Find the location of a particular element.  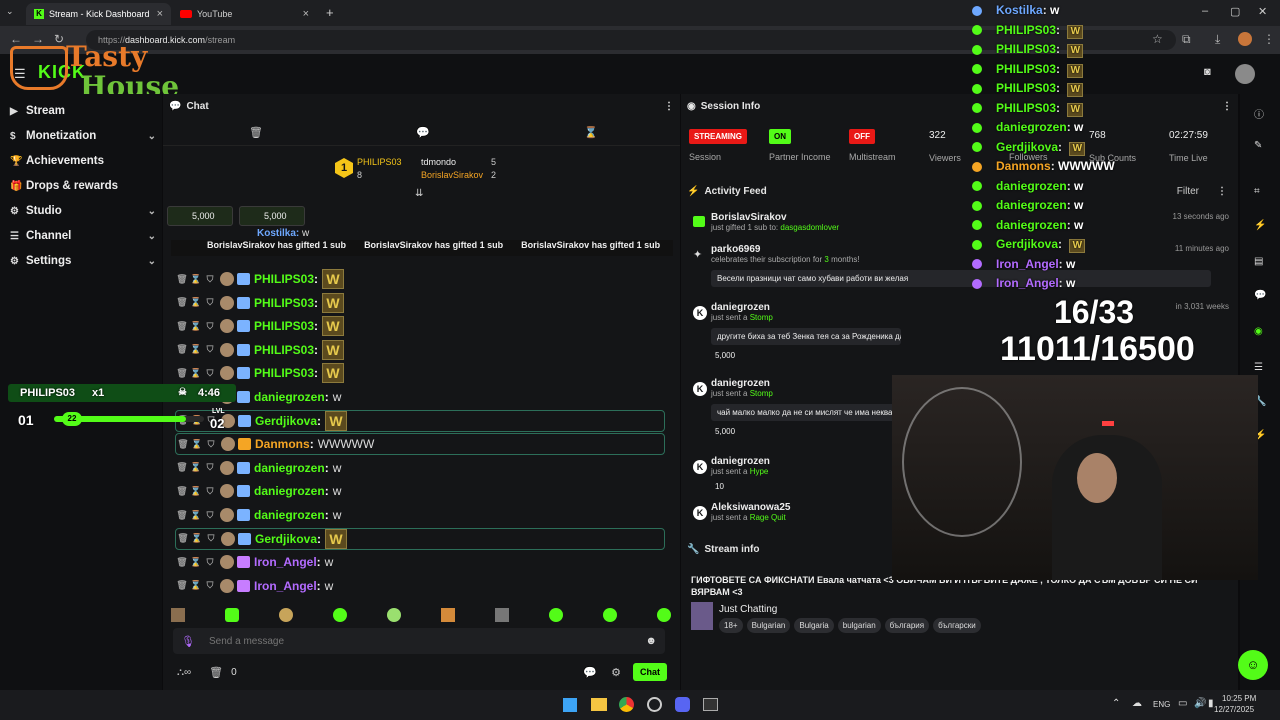

broadcast-icon: ◉ is located at coordinates (1258, 331).